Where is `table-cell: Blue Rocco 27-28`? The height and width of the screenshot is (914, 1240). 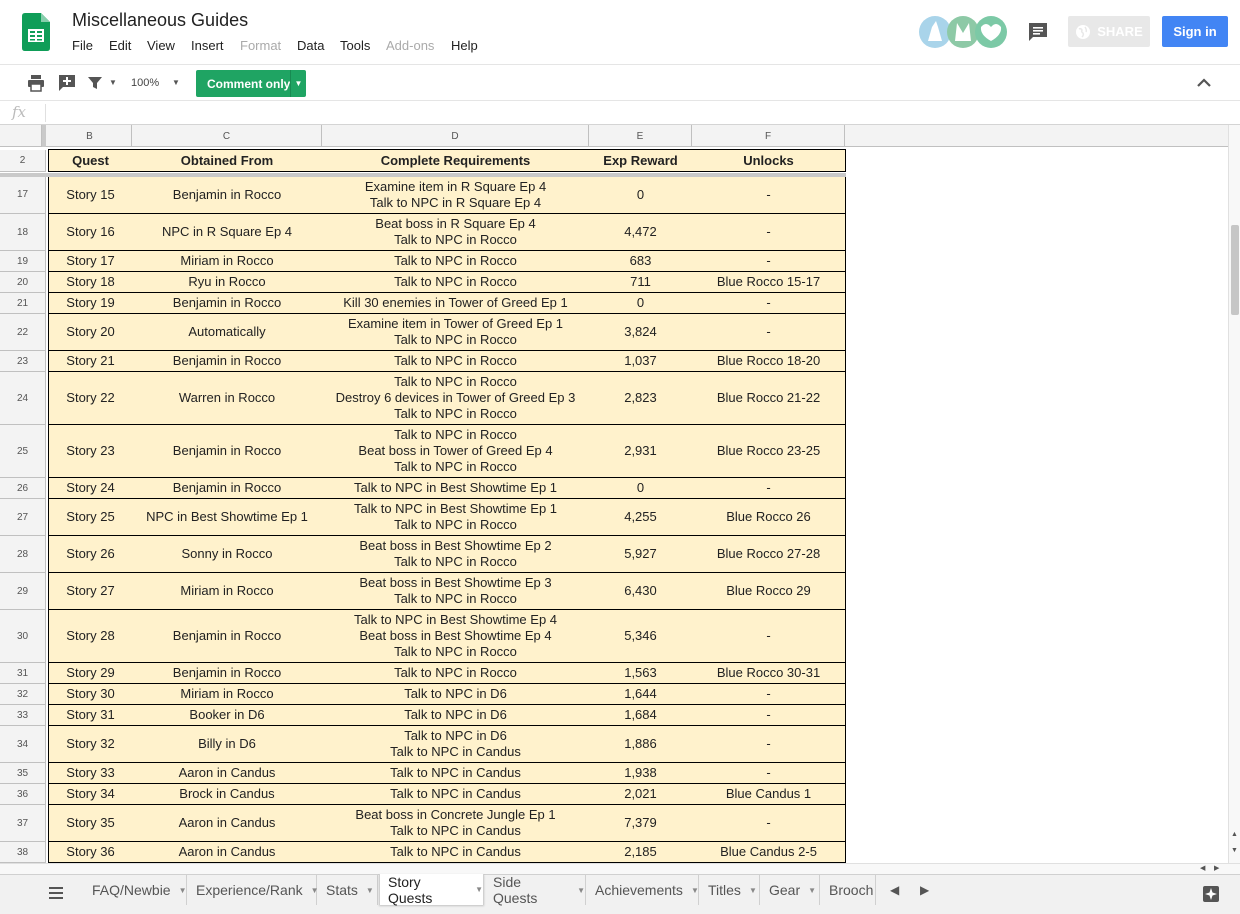
table-cell: Blue Rocco 27-28 is located at coordinates (769, 554).